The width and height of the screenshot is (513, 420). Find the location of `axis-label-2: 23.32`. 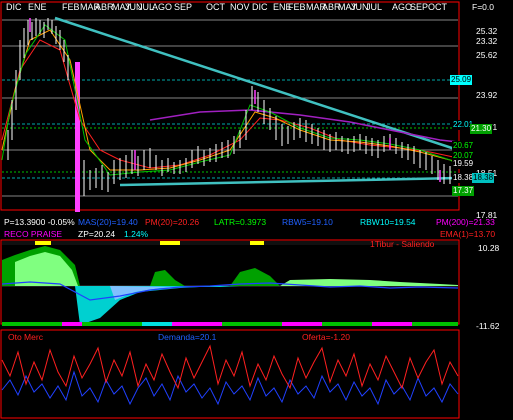

axis-label-2: 23.32 is located at coordinates (487, 41).